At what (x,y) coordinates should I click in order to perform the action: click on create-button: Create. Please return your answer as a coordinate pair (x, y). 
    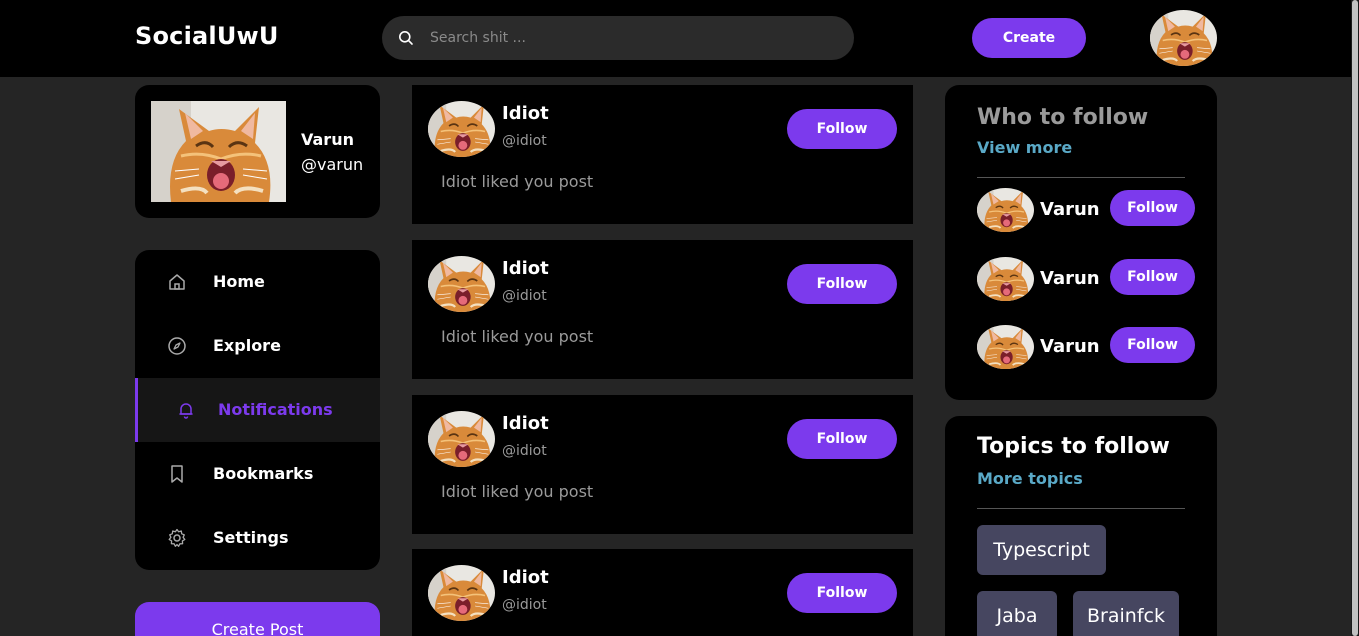
    Looking at the image, I should click on (1029, 38).